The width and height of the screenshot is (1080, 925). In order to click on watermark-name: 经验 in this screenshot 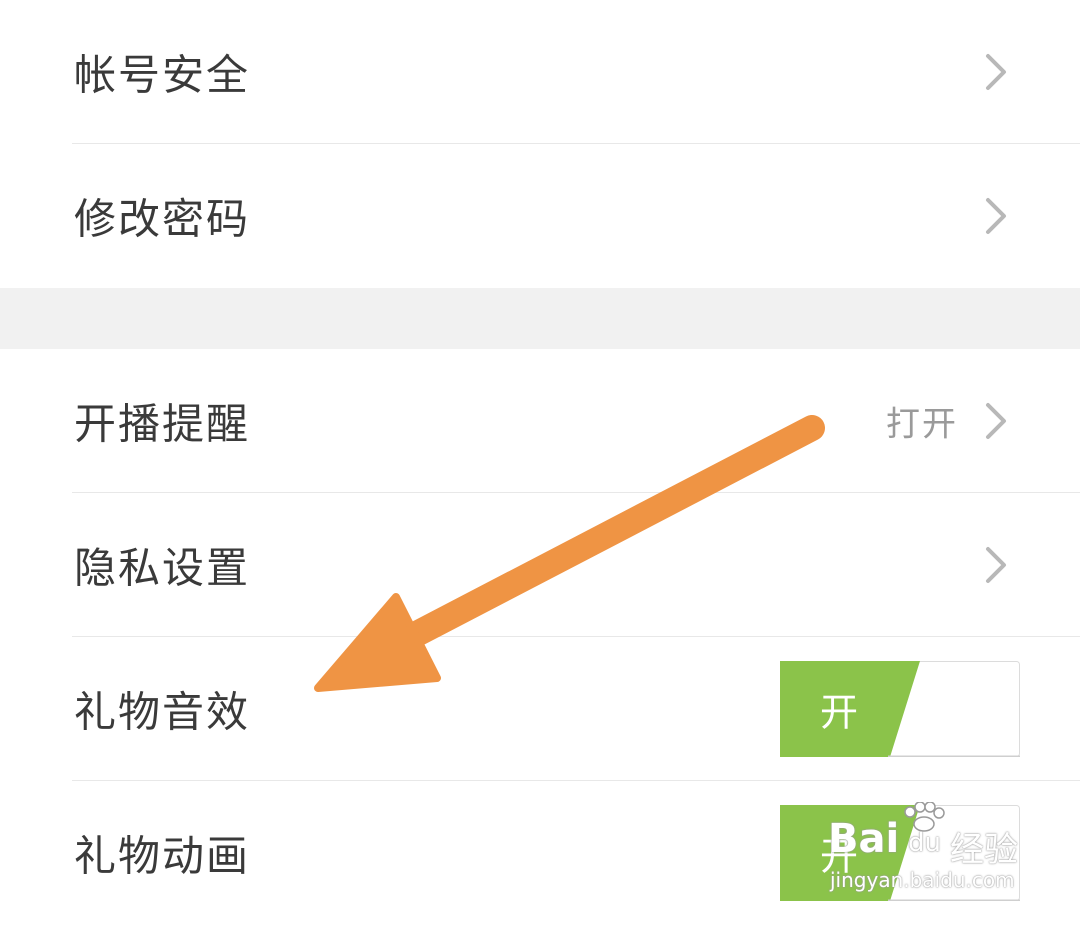, I will do `click(984, 850)`.